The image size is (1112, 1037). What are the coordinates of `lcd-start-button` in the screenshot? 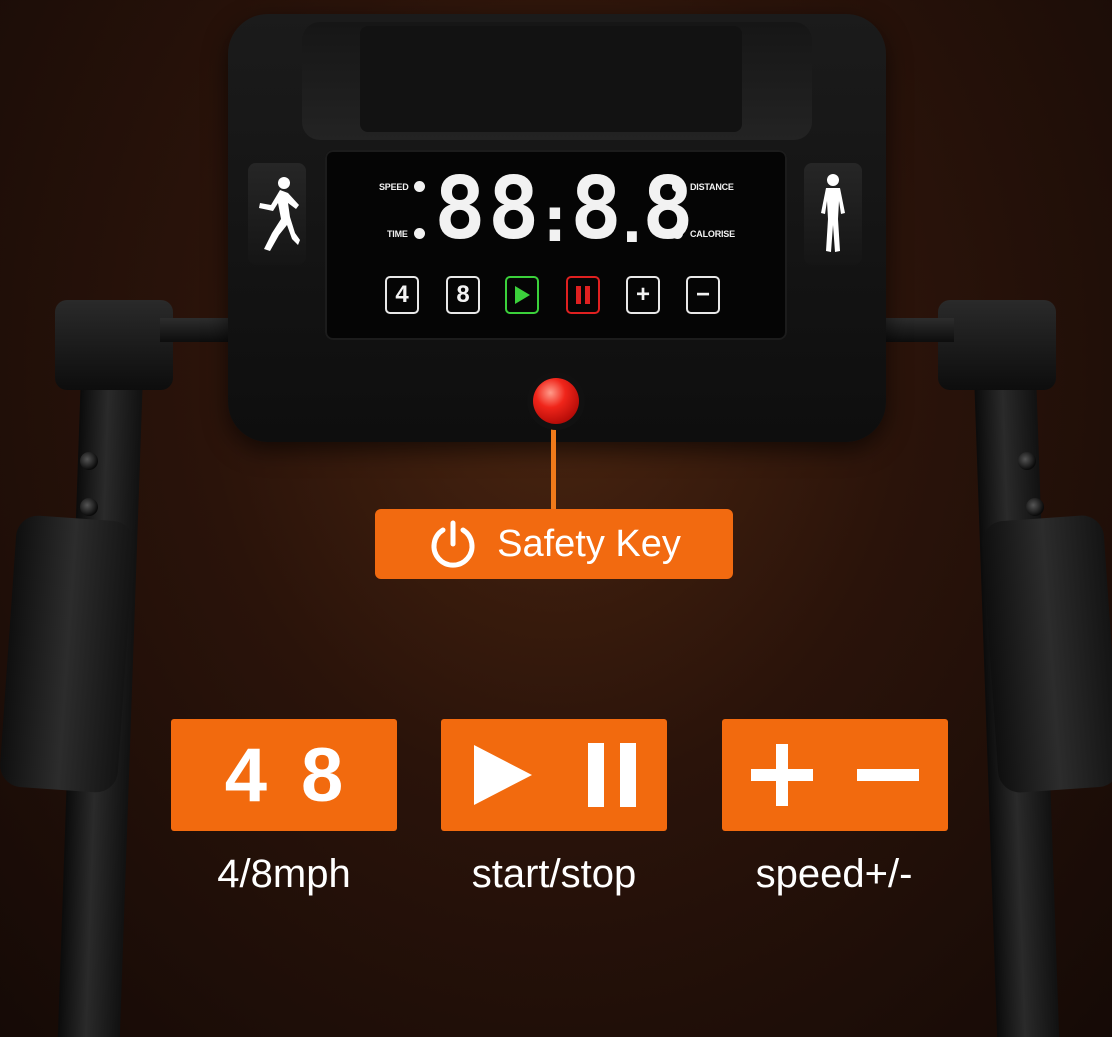 It's located at (522, 295).